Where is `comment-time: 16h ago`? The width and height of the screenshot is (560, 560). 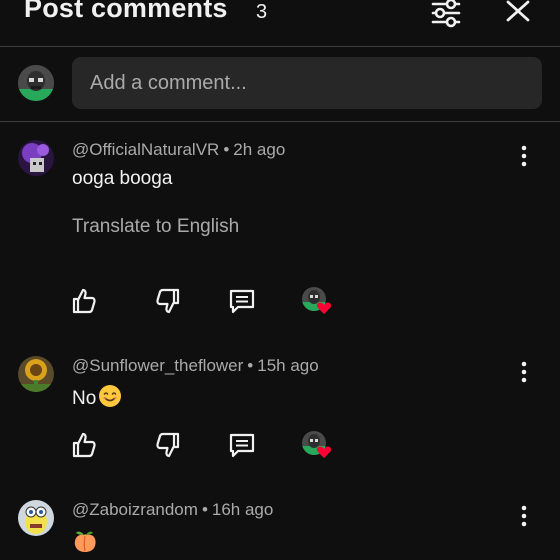
comment-time: 16h ago is located at coordinates (242, 509).